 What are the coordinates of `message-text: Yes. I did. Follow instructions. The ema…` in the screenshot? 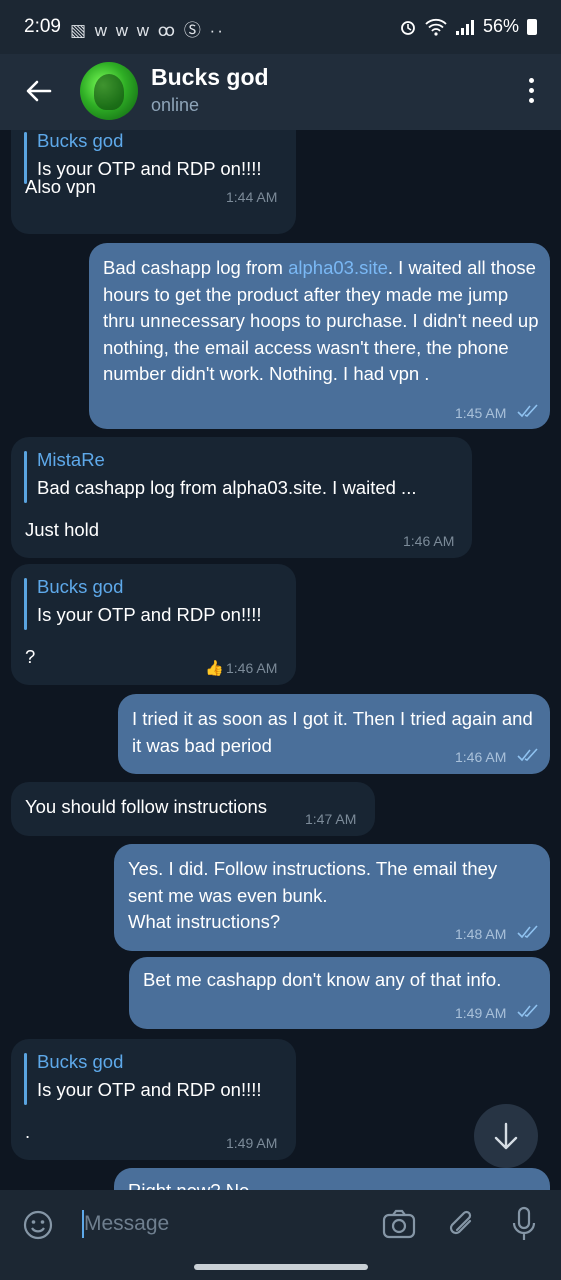 It's located at (313, 895).